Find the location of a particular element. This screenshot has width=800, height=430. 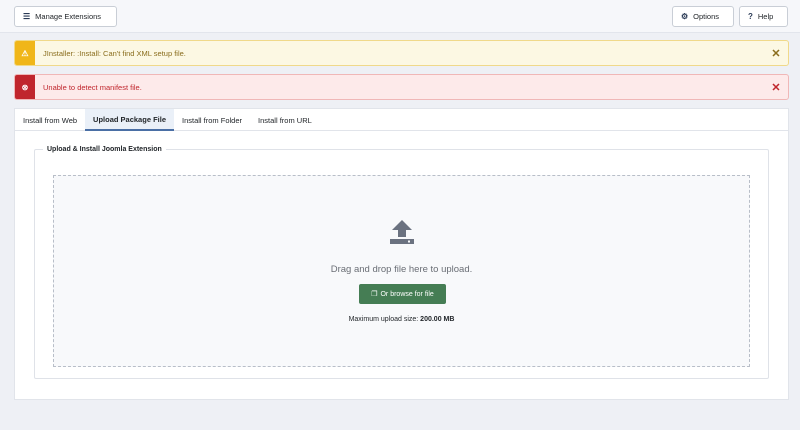

gear-icon: ⚙ is located at coordinates (685, 16).